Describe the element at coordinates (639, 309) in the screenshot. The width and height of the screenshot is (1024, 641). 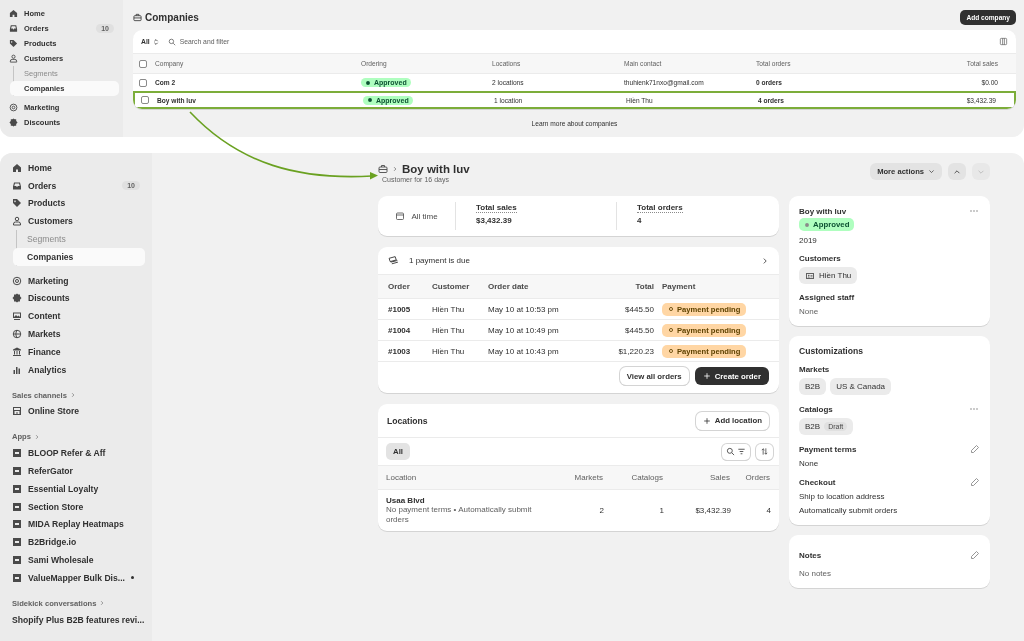
I see `table-cell-text: $445.50` at that location.